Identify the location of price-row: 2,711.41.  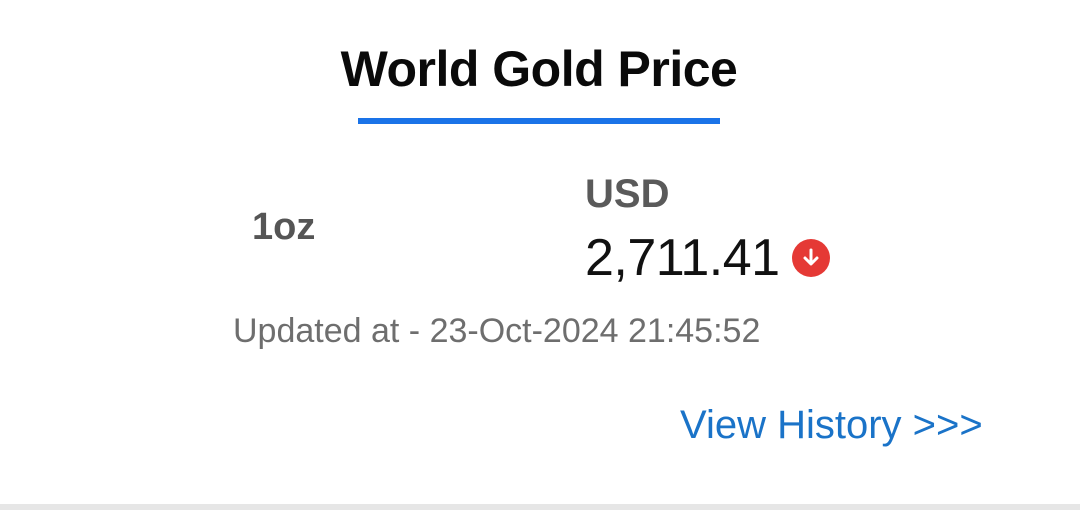
(707, 258).